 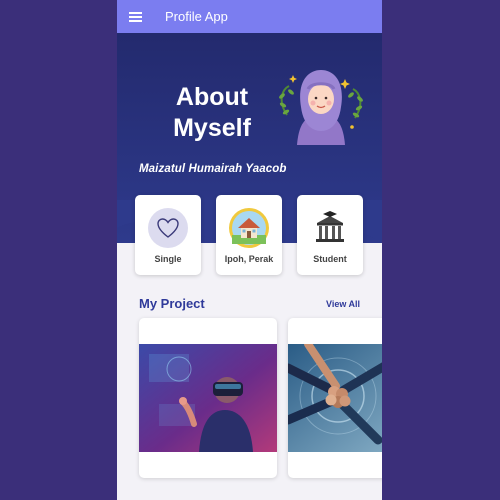 I want to click on avatar-illustration, so click(x=321, y=107).